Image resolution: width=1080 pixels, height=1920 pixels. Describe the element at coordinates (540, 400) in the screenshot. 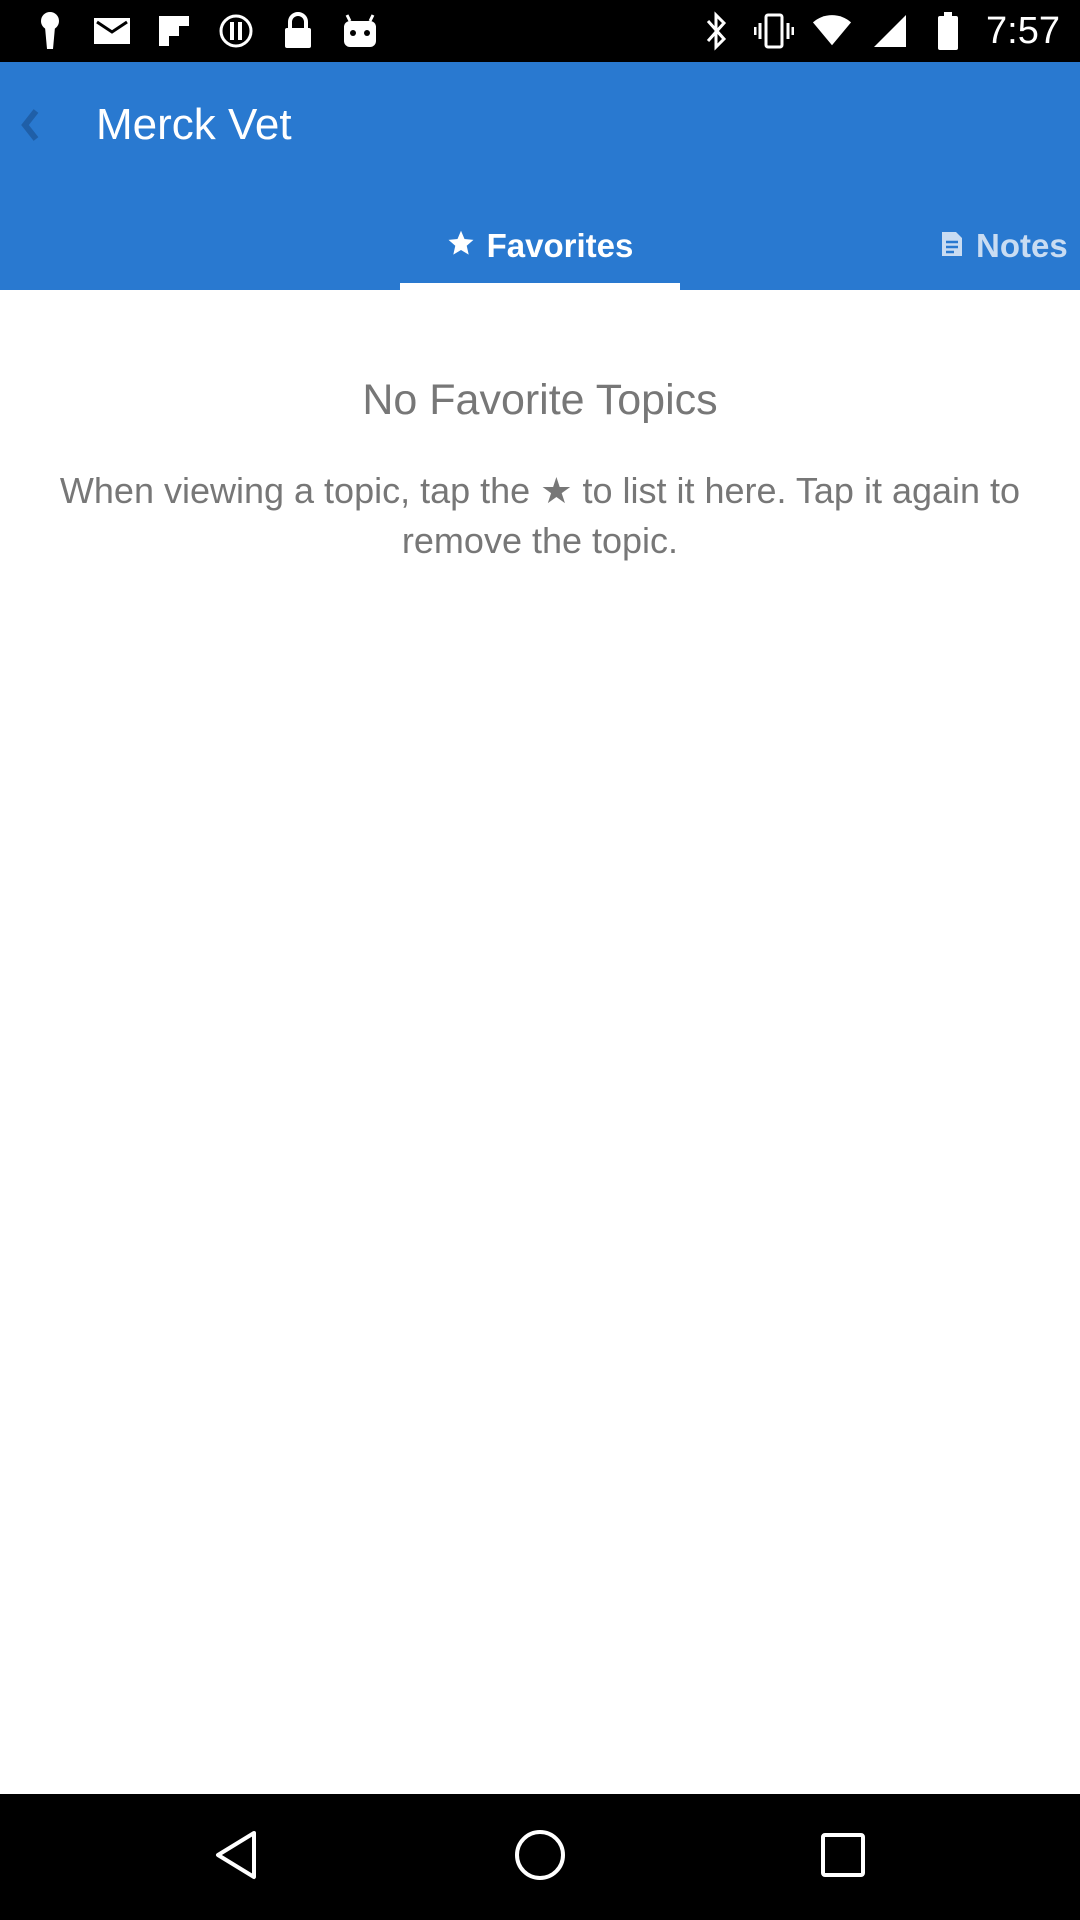

I see `empty-state-title: No Favorite Topics` at that location.